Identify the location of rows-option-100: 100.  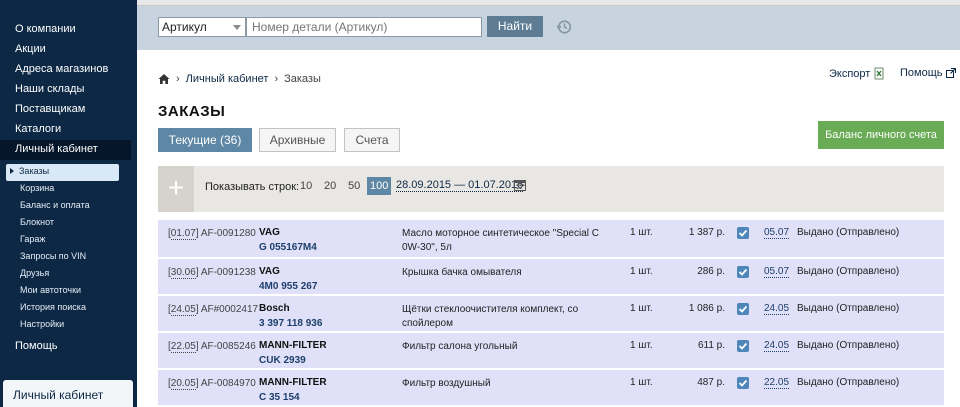
(379, 186).